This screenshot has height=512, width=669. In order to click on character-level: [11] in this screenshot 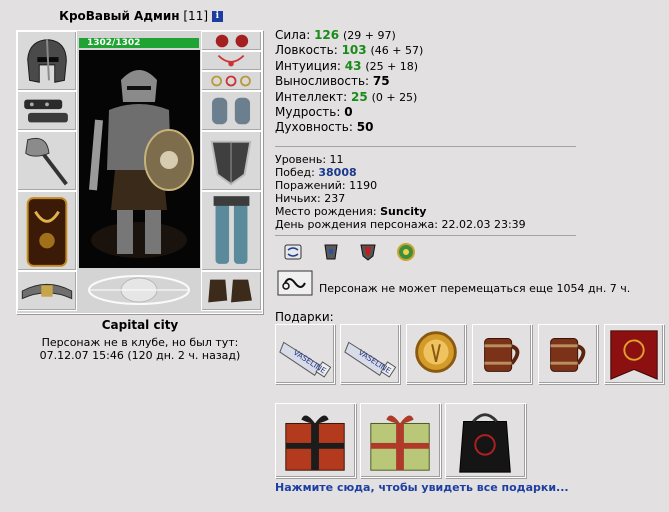, I will do `click(196, 16)`.